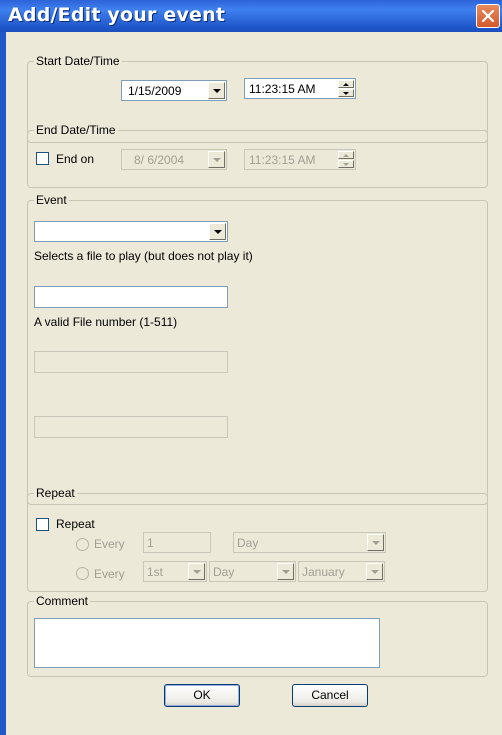 The height and width of the screenshot is (735, 502). Describe the element at coordinates (177, 542) in the screenshot. I see `repeat-count-input: 1` at that location.